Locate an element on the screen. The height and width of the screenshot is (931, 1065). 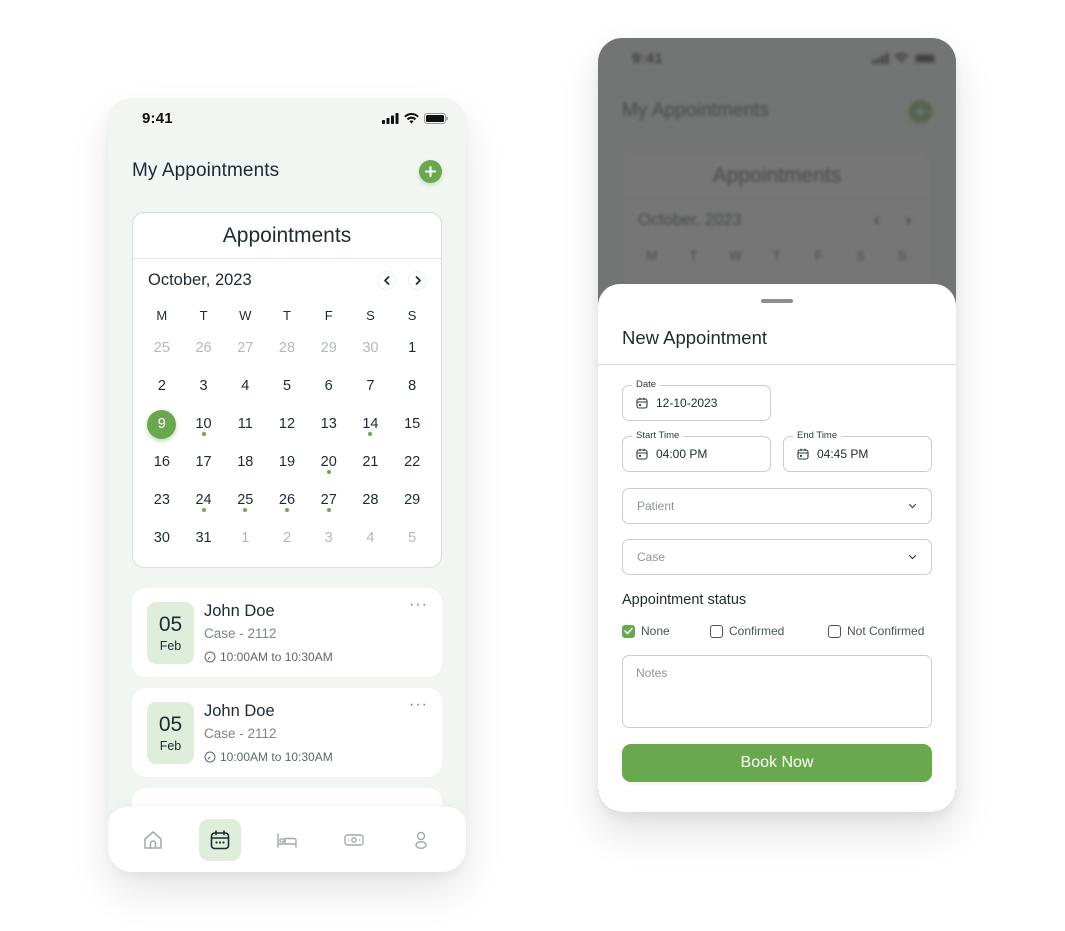
calendar-day: 31 is located at coordinates (204, 538).